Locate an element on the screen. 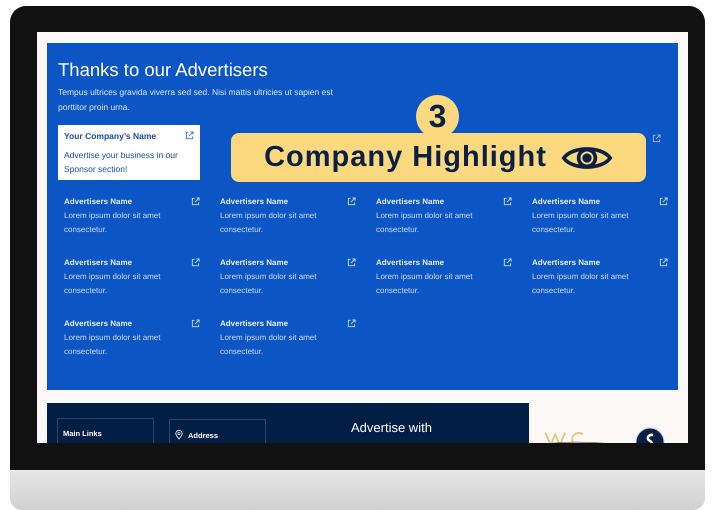 Image resolution: width=713 pixels, height=510 pixels. location-pin-icon is located at coordinates (179, 435).